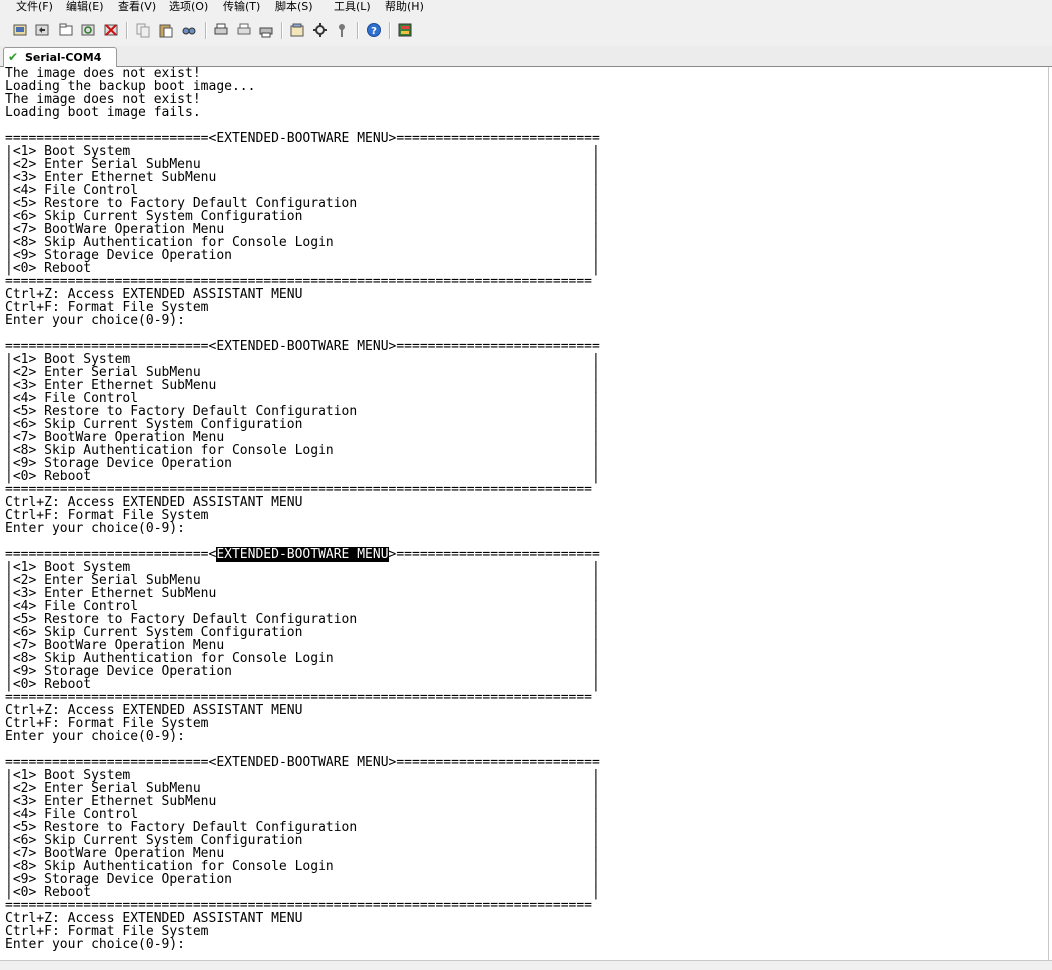 This screenshot has height=970, width=1052. Describe the element at coordinates (34, 6) in the screenshot. I see `menu-file: 文件(F)` at that location.